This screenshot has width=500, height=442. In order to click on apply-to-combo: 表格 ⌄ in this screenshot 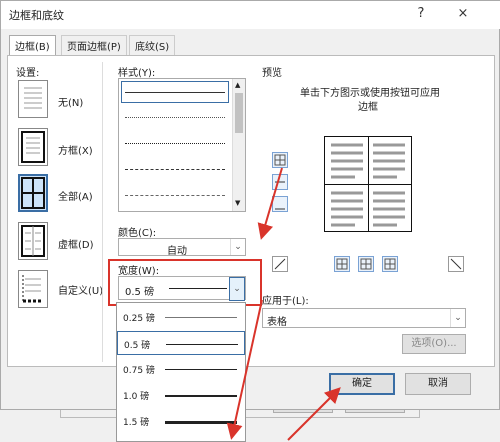, I will do `click(364, 318)`.